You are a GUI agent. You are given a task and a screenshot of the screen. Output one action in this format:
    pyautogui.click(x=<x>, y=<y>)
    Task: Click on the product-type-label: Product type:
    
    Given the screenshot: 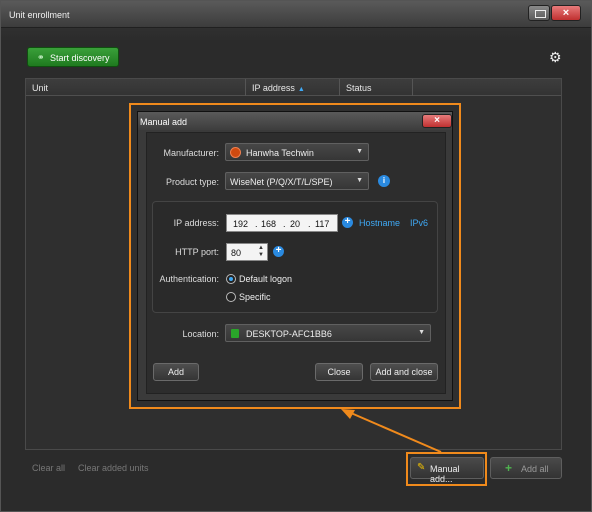 What is the action you would take?
    pyautogui.click(x=192, y=182)
    